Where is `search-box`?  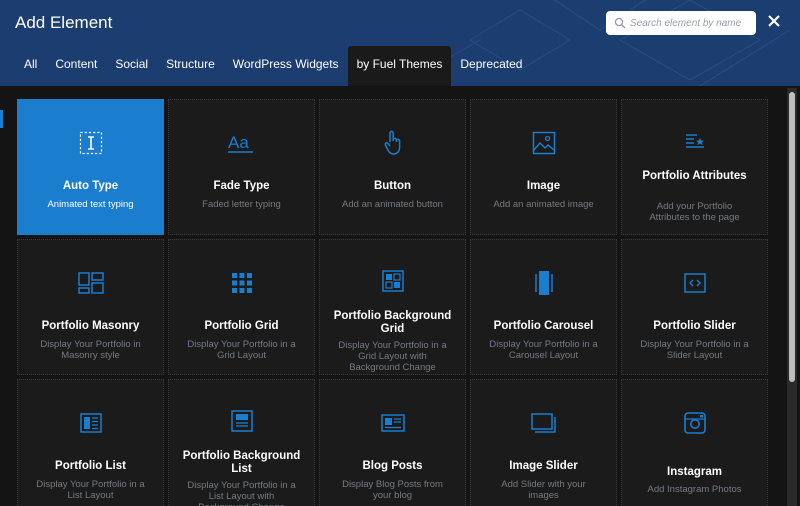 search-box is located at coordinates (681, 23).